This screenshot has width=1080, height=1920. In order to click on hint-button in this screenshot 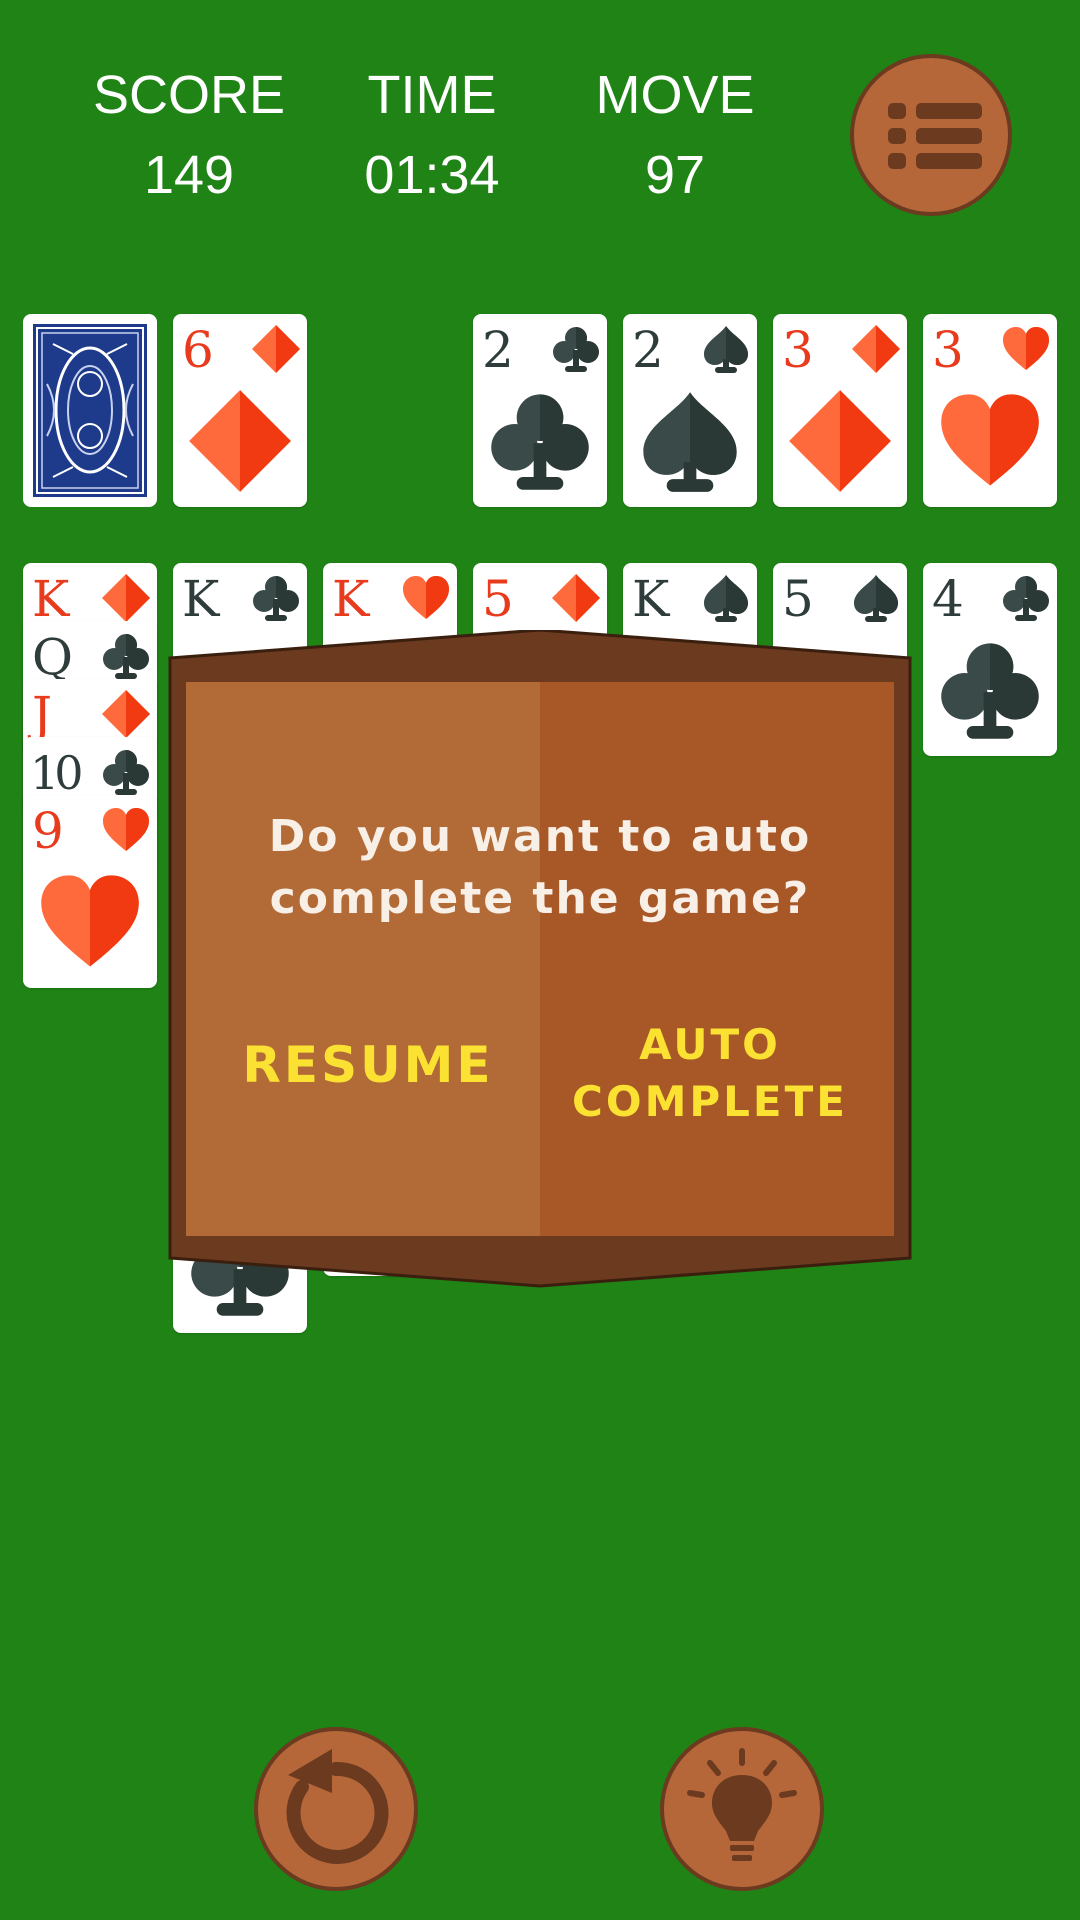, I will do `click(742, 1809)`.